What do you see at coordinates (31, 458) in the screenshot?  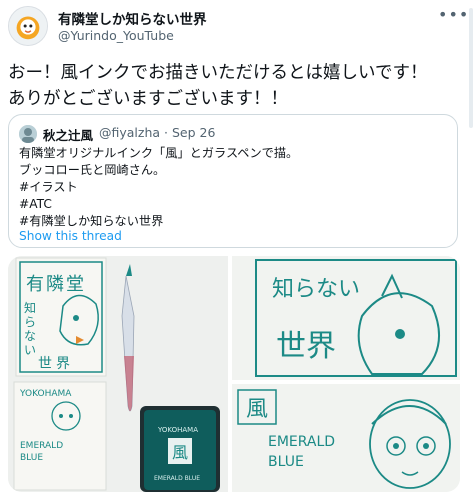 I see `photo1-card-text: BLUE` at bounding box center [31, 458].